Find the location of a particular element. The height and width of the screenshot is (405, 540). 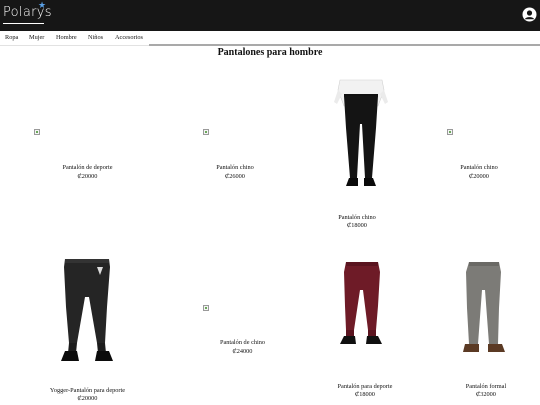

user-account-icon is located at coordinates (529, 14).